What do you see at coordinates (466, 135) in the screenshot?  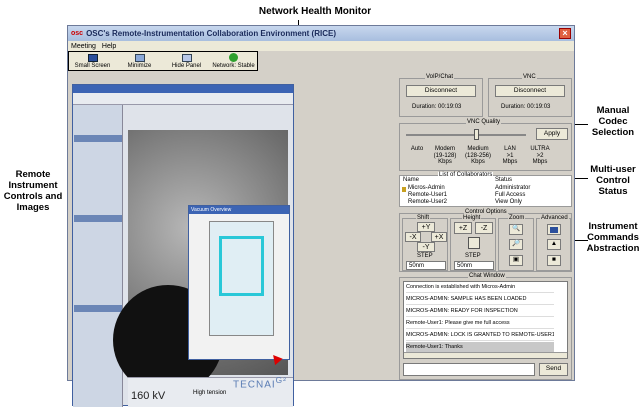 I see `quality-slider-track` at bounding box center [466, 135].